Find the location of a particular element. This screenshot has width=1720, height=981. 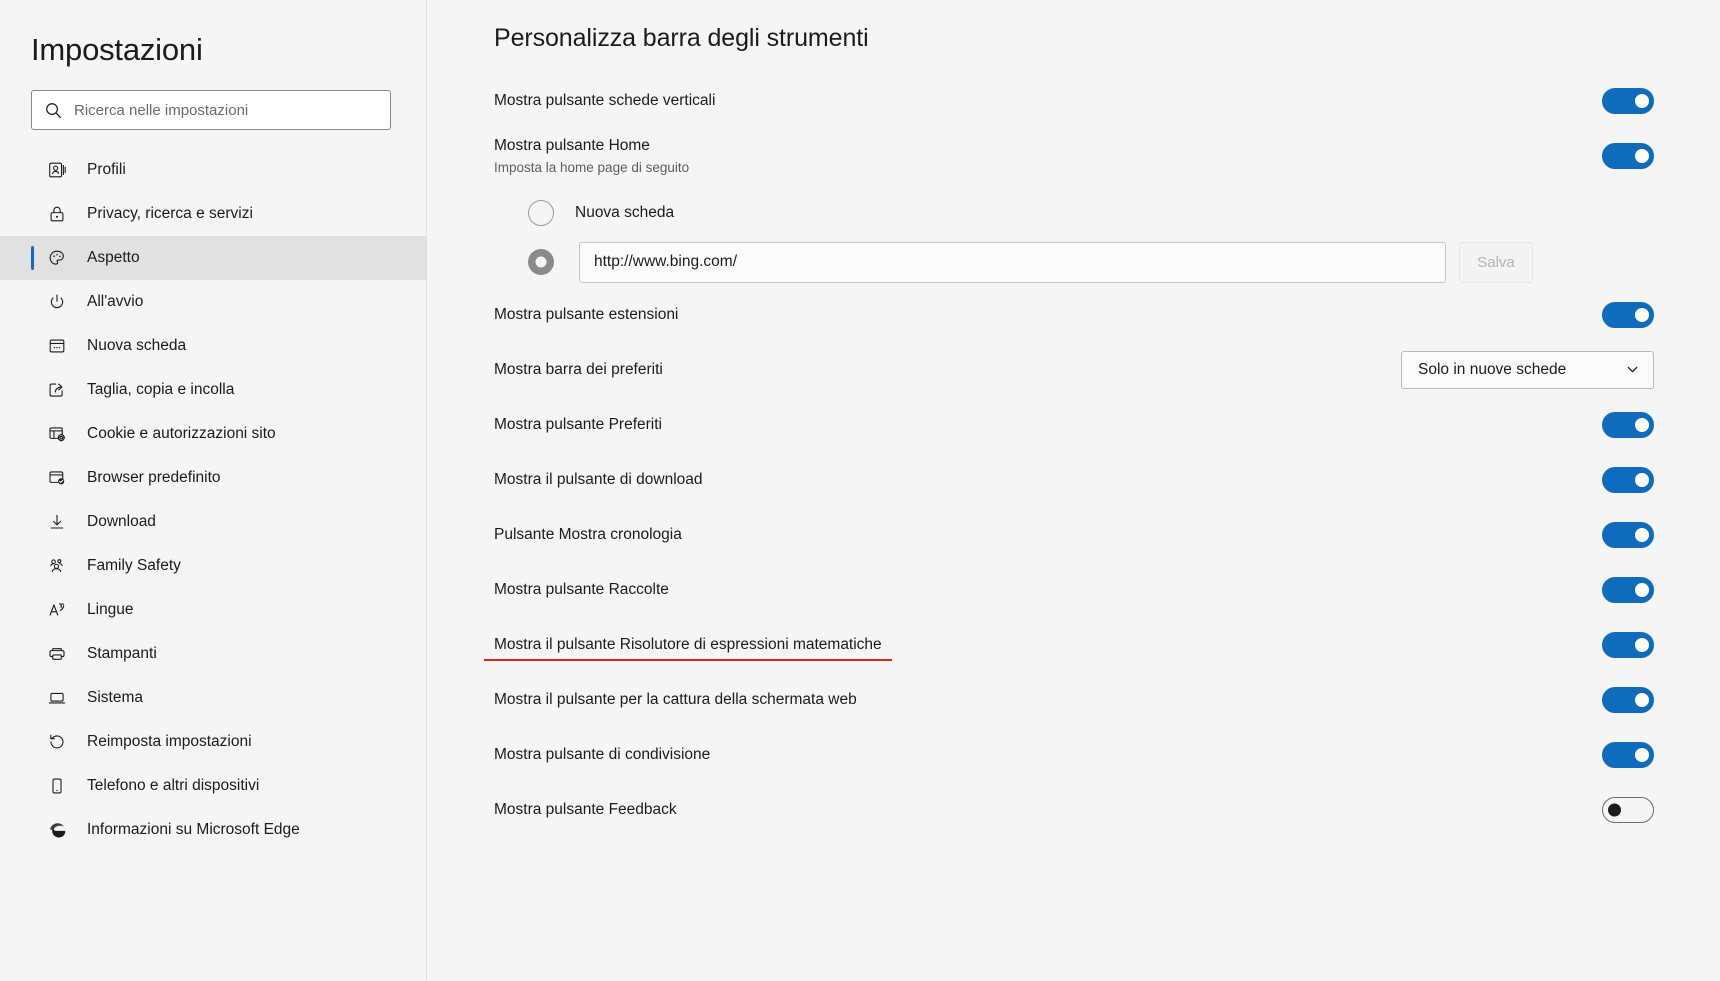

section-title: Personalizza barra degli strumenti is located at coordinates (681, 38).